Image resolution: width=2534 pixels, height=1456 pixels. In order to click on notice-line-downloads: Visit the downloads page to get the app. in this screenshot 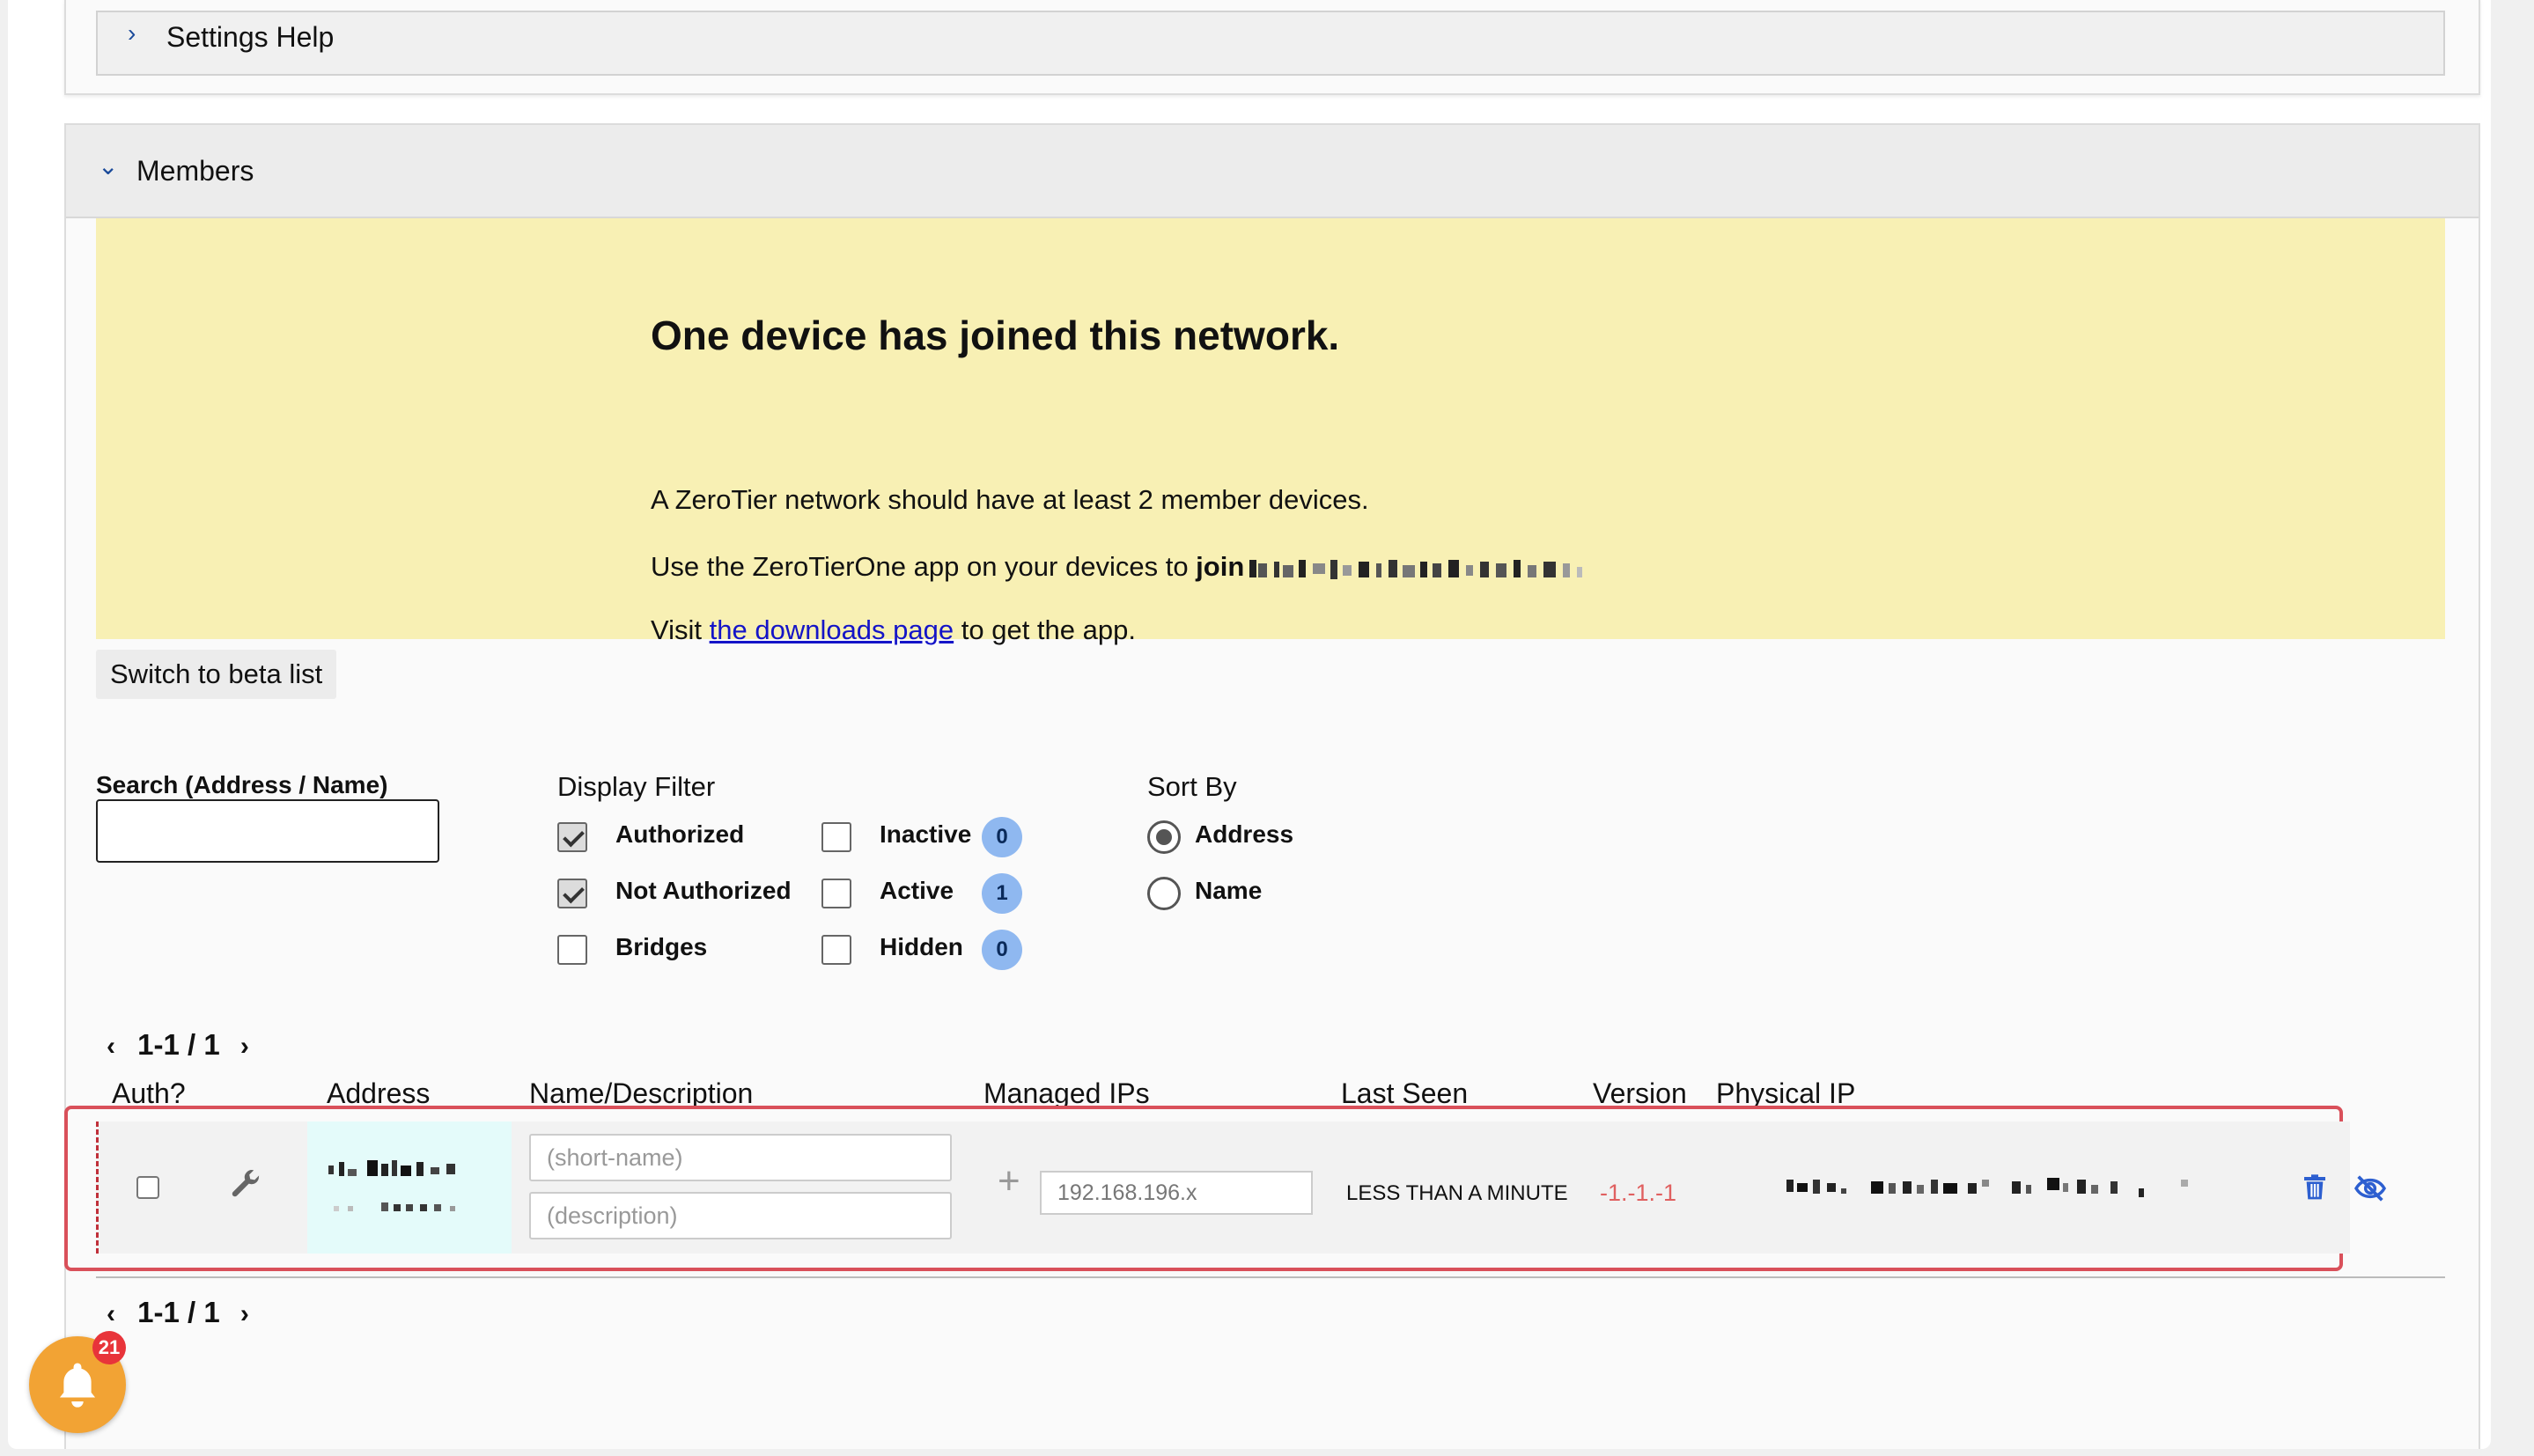, I will do `click(893, 630)`.